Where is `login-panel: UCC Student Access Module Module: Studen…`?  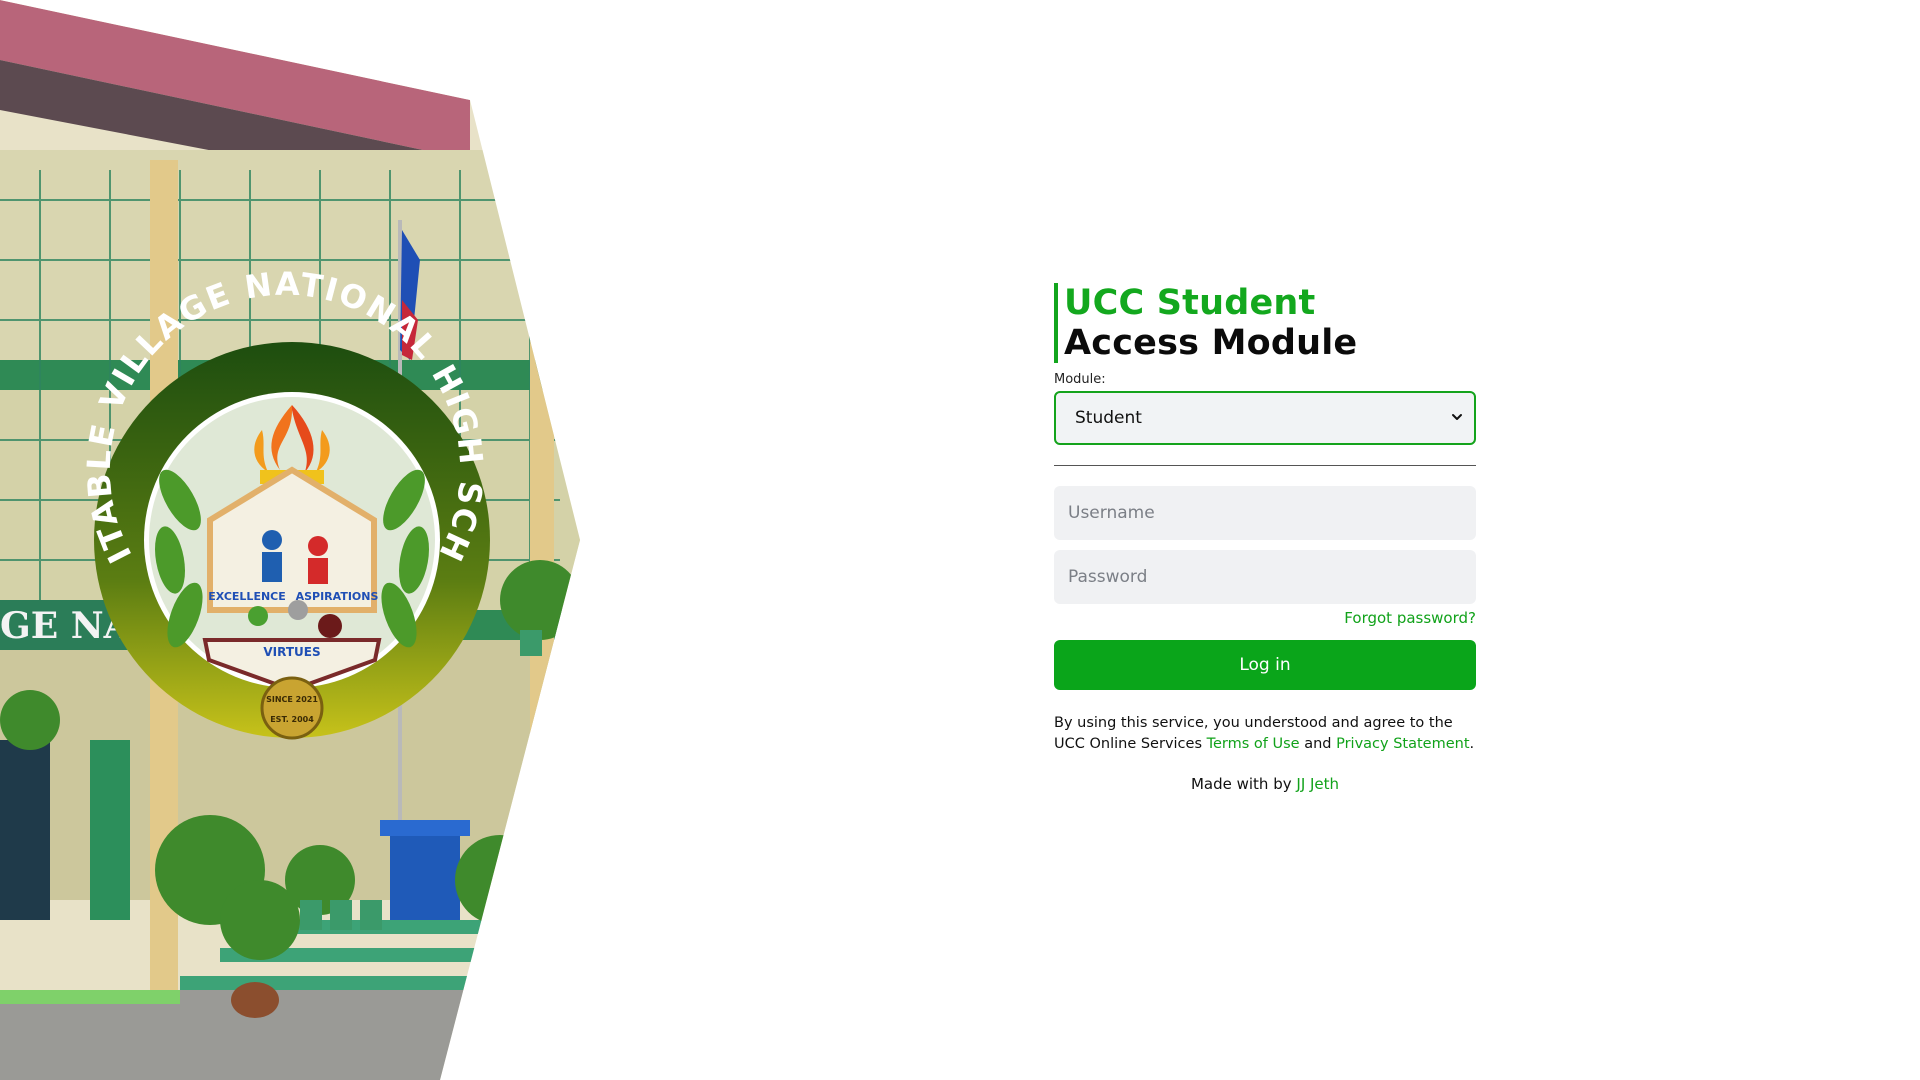 login-panel: UCC Student Access Module Module: Studen… is located at coordinates (1265, 538).